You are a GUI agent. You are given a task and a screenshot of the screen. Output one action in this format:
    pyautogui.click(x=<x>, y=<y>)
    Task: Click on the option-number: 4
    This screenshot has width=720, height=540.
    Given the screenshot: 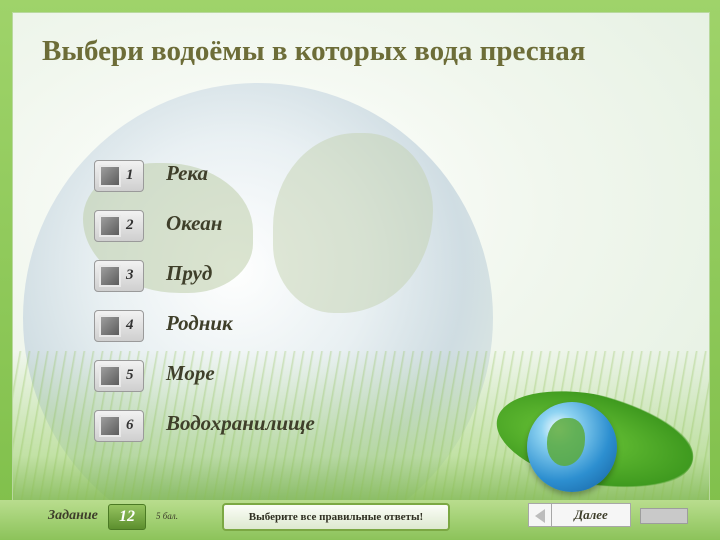 What is the action you would take?
    pyautogui.click(x=130, y=325)
    